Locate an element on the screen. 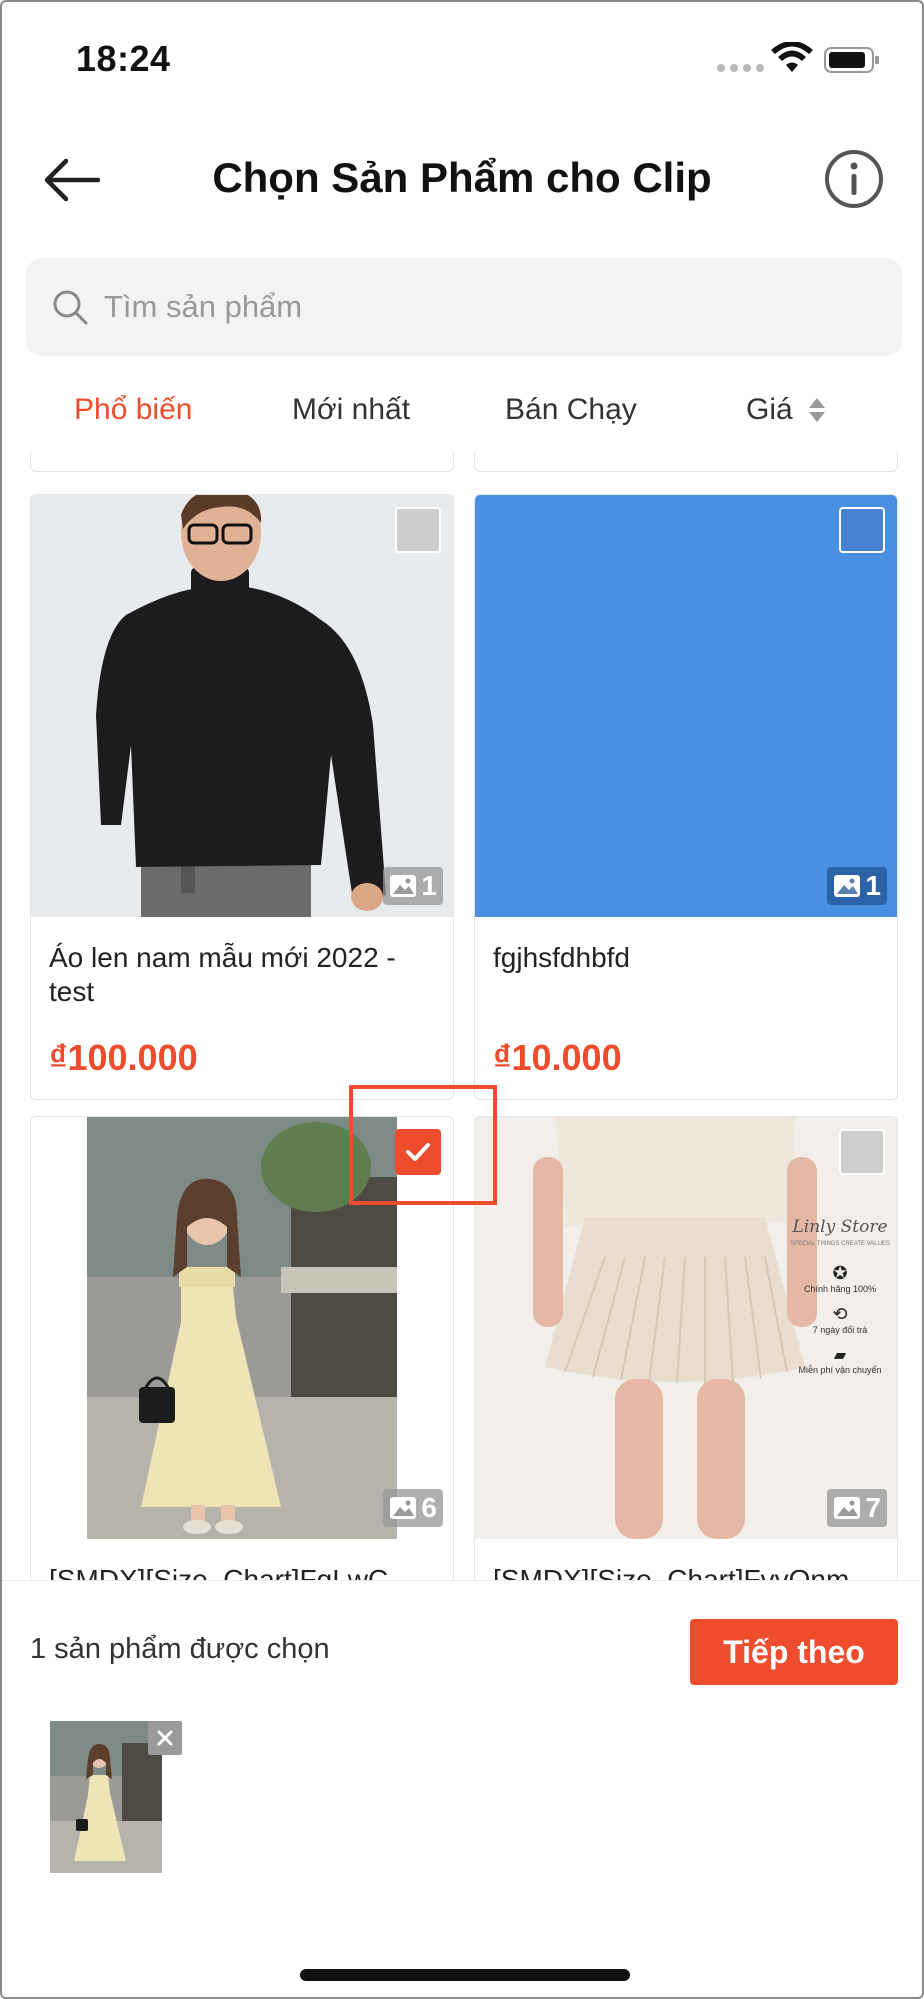  thumbnail-dress-image is located at coordinates (106, 1797).